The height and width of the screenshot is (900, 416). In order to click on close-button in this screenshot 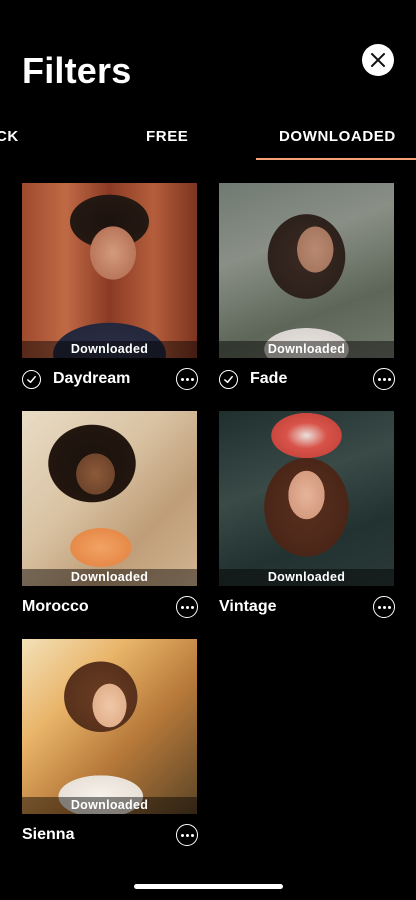, I will do `click(378, 60)`.